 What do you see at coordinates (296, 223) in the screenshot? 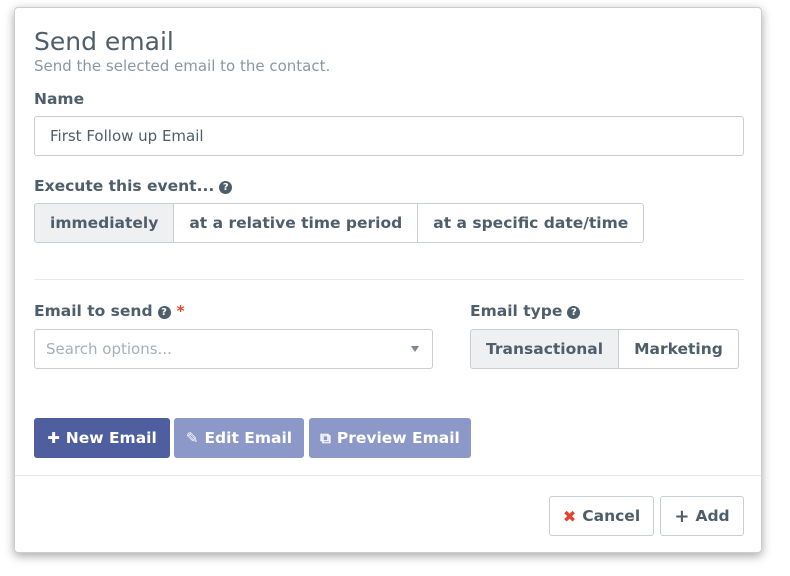
I see `option-relative-time: at a relative time period` at bounding box center [296, 223].